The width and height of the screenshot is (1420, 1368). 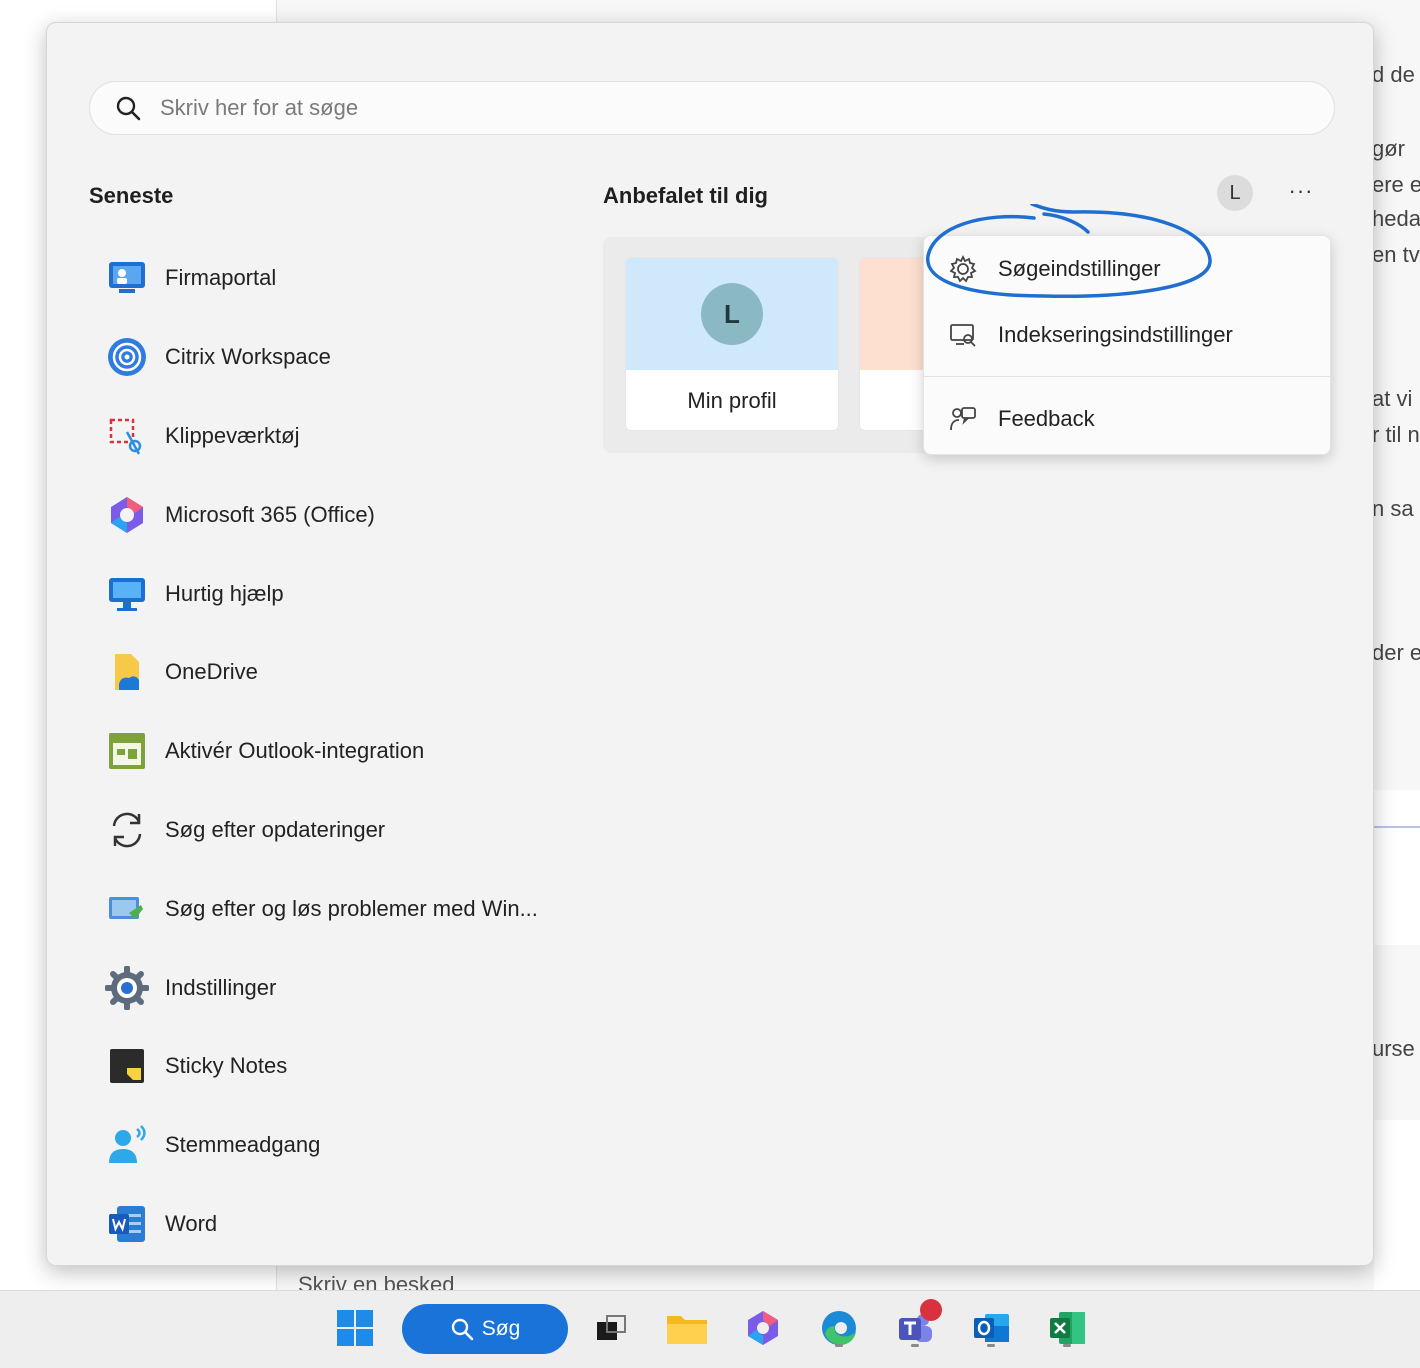 What do you see at coordinates (127, 515) in the screenshot?
I see `m365-icon` at bounding box center [127, 515].